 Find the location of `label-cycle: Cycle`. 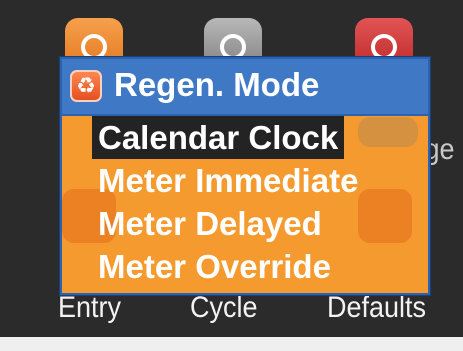

label-cycle: Cycle is located at coordinates (224, 307).